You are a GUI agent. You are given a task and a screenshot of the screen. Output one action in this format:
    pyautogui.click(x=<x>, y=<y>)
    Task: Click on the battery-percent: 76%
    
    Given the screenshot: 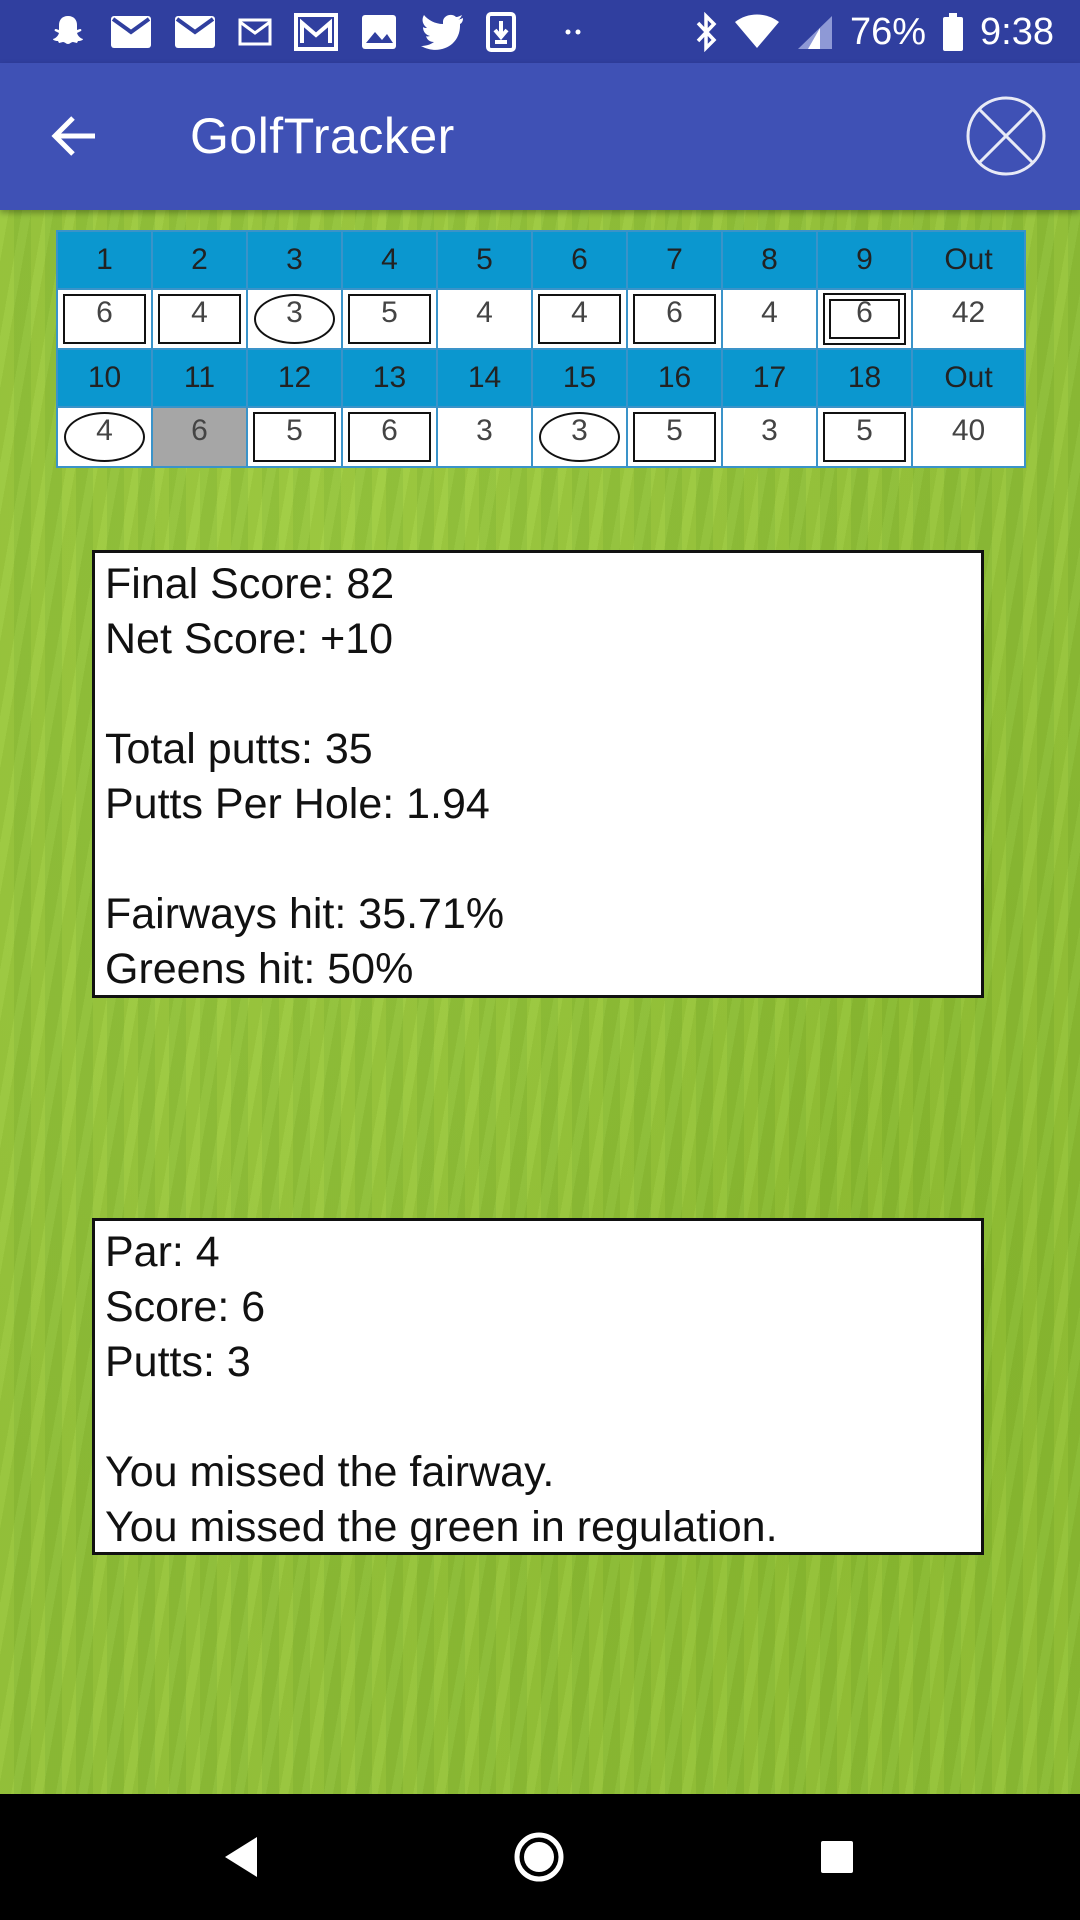 What is the action you would take?
    pyautogui.click(x=888, y=31)
    